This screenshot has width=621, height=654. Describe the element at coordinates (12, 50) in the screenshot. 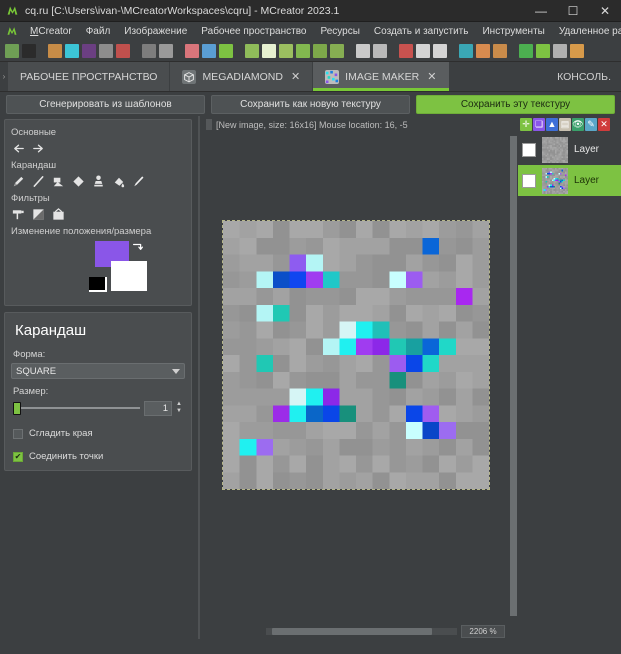

I see `workspace-icon` at that location.